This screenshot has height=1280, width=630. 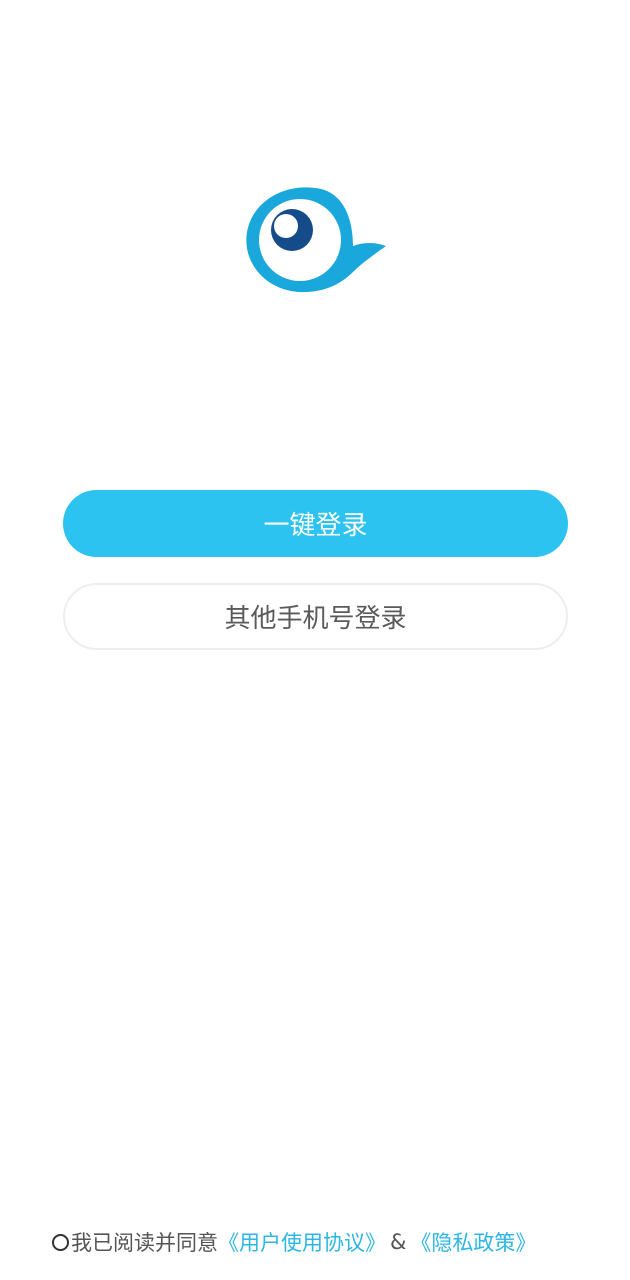 What do you see at coordinates (315, 239) in the screenshot?
I see `app-logo-icon` at bounding box center [315, 239].